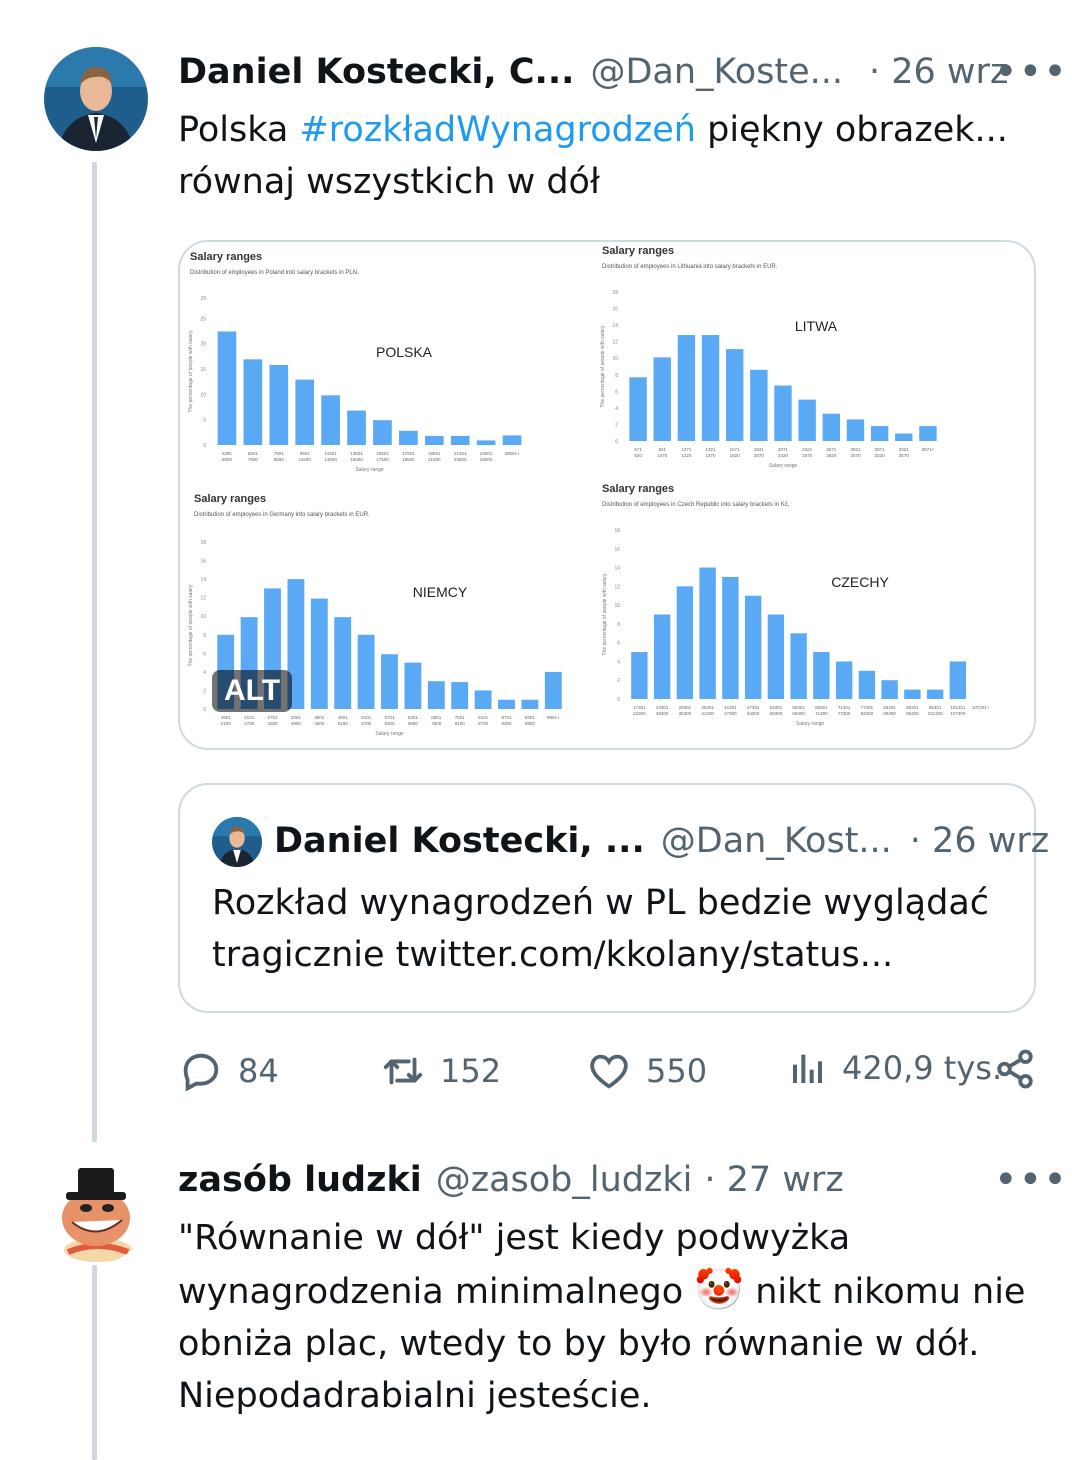  Describe the element at coordinates (483, 723) in the screenshot. I see `x-tick-label: 8700` at that location.